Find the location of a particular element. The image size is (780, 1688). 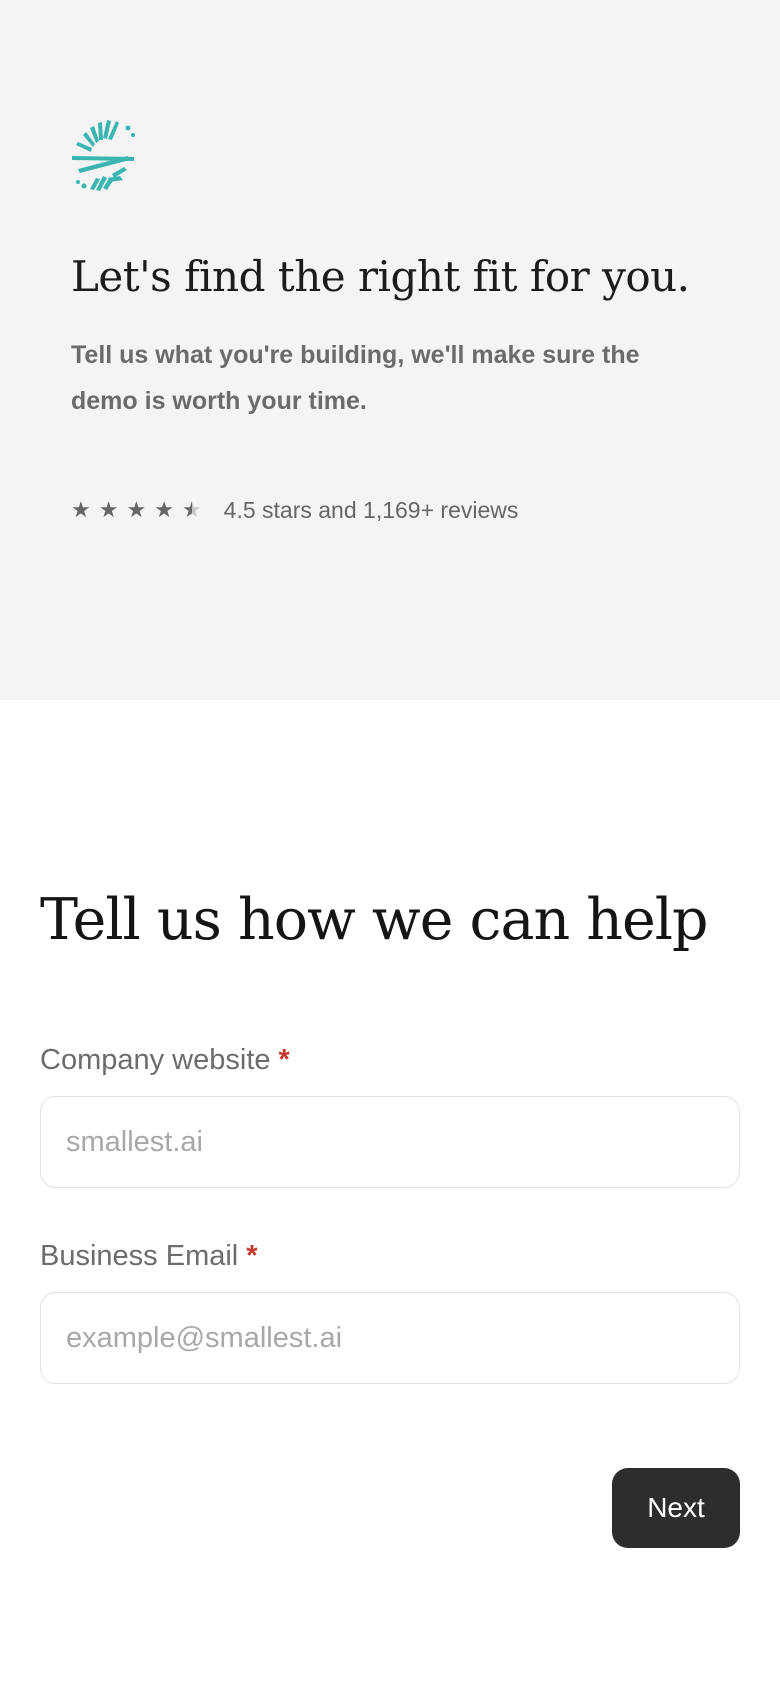

company-website-label: Company website * is located at coordinates (165, 1060).